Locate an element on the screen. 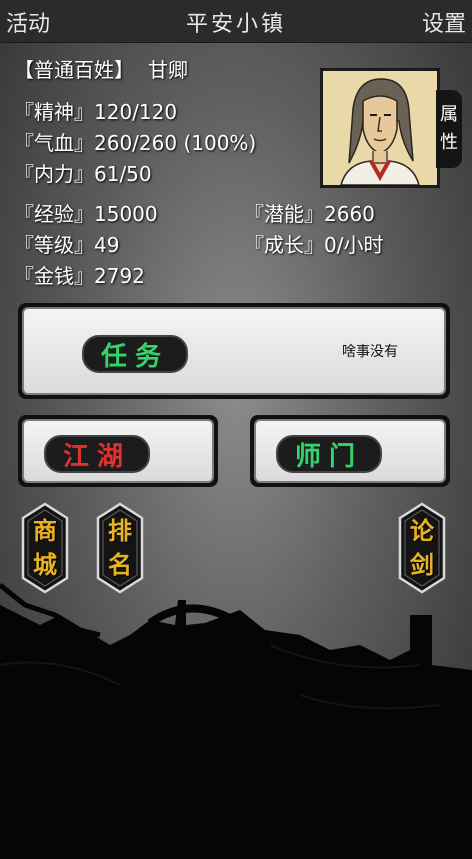 Image resolution: width=472 pixels, height=859 pixels. stat-health: 『气血』260/260 (100%) is located at coordinates (135, 143).